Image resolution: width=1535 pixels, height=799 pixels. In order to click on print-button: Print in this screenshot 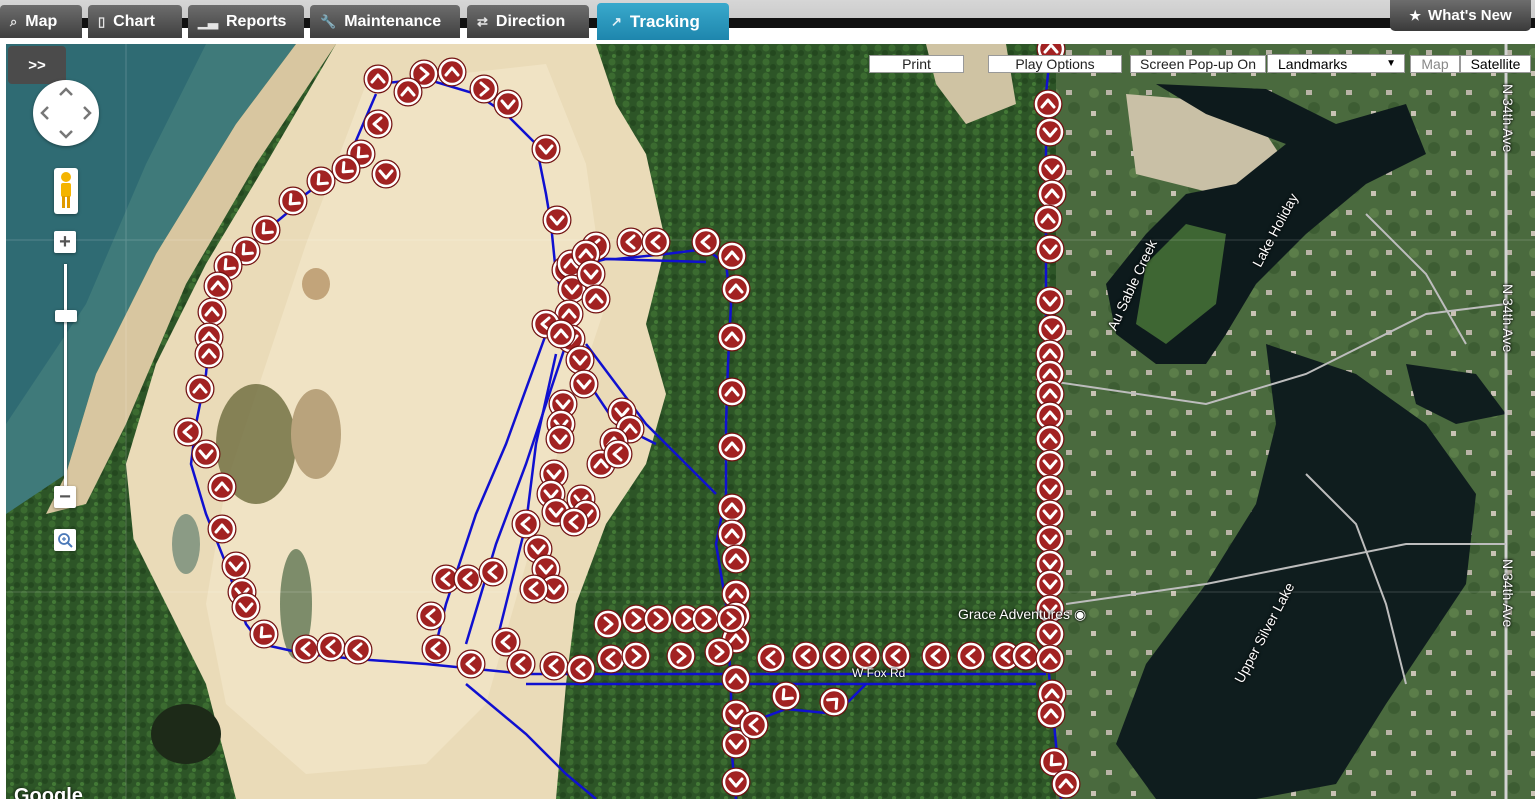, I will do `click(916, 64)`.